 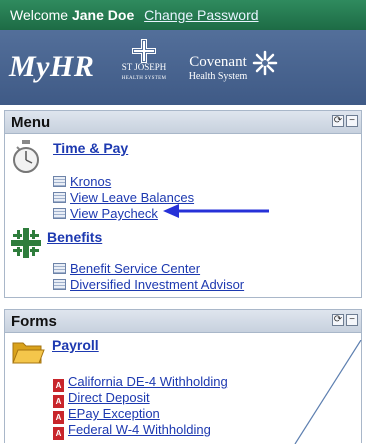 I want to click on forms-title: Forms, so click(x=34, y=321).